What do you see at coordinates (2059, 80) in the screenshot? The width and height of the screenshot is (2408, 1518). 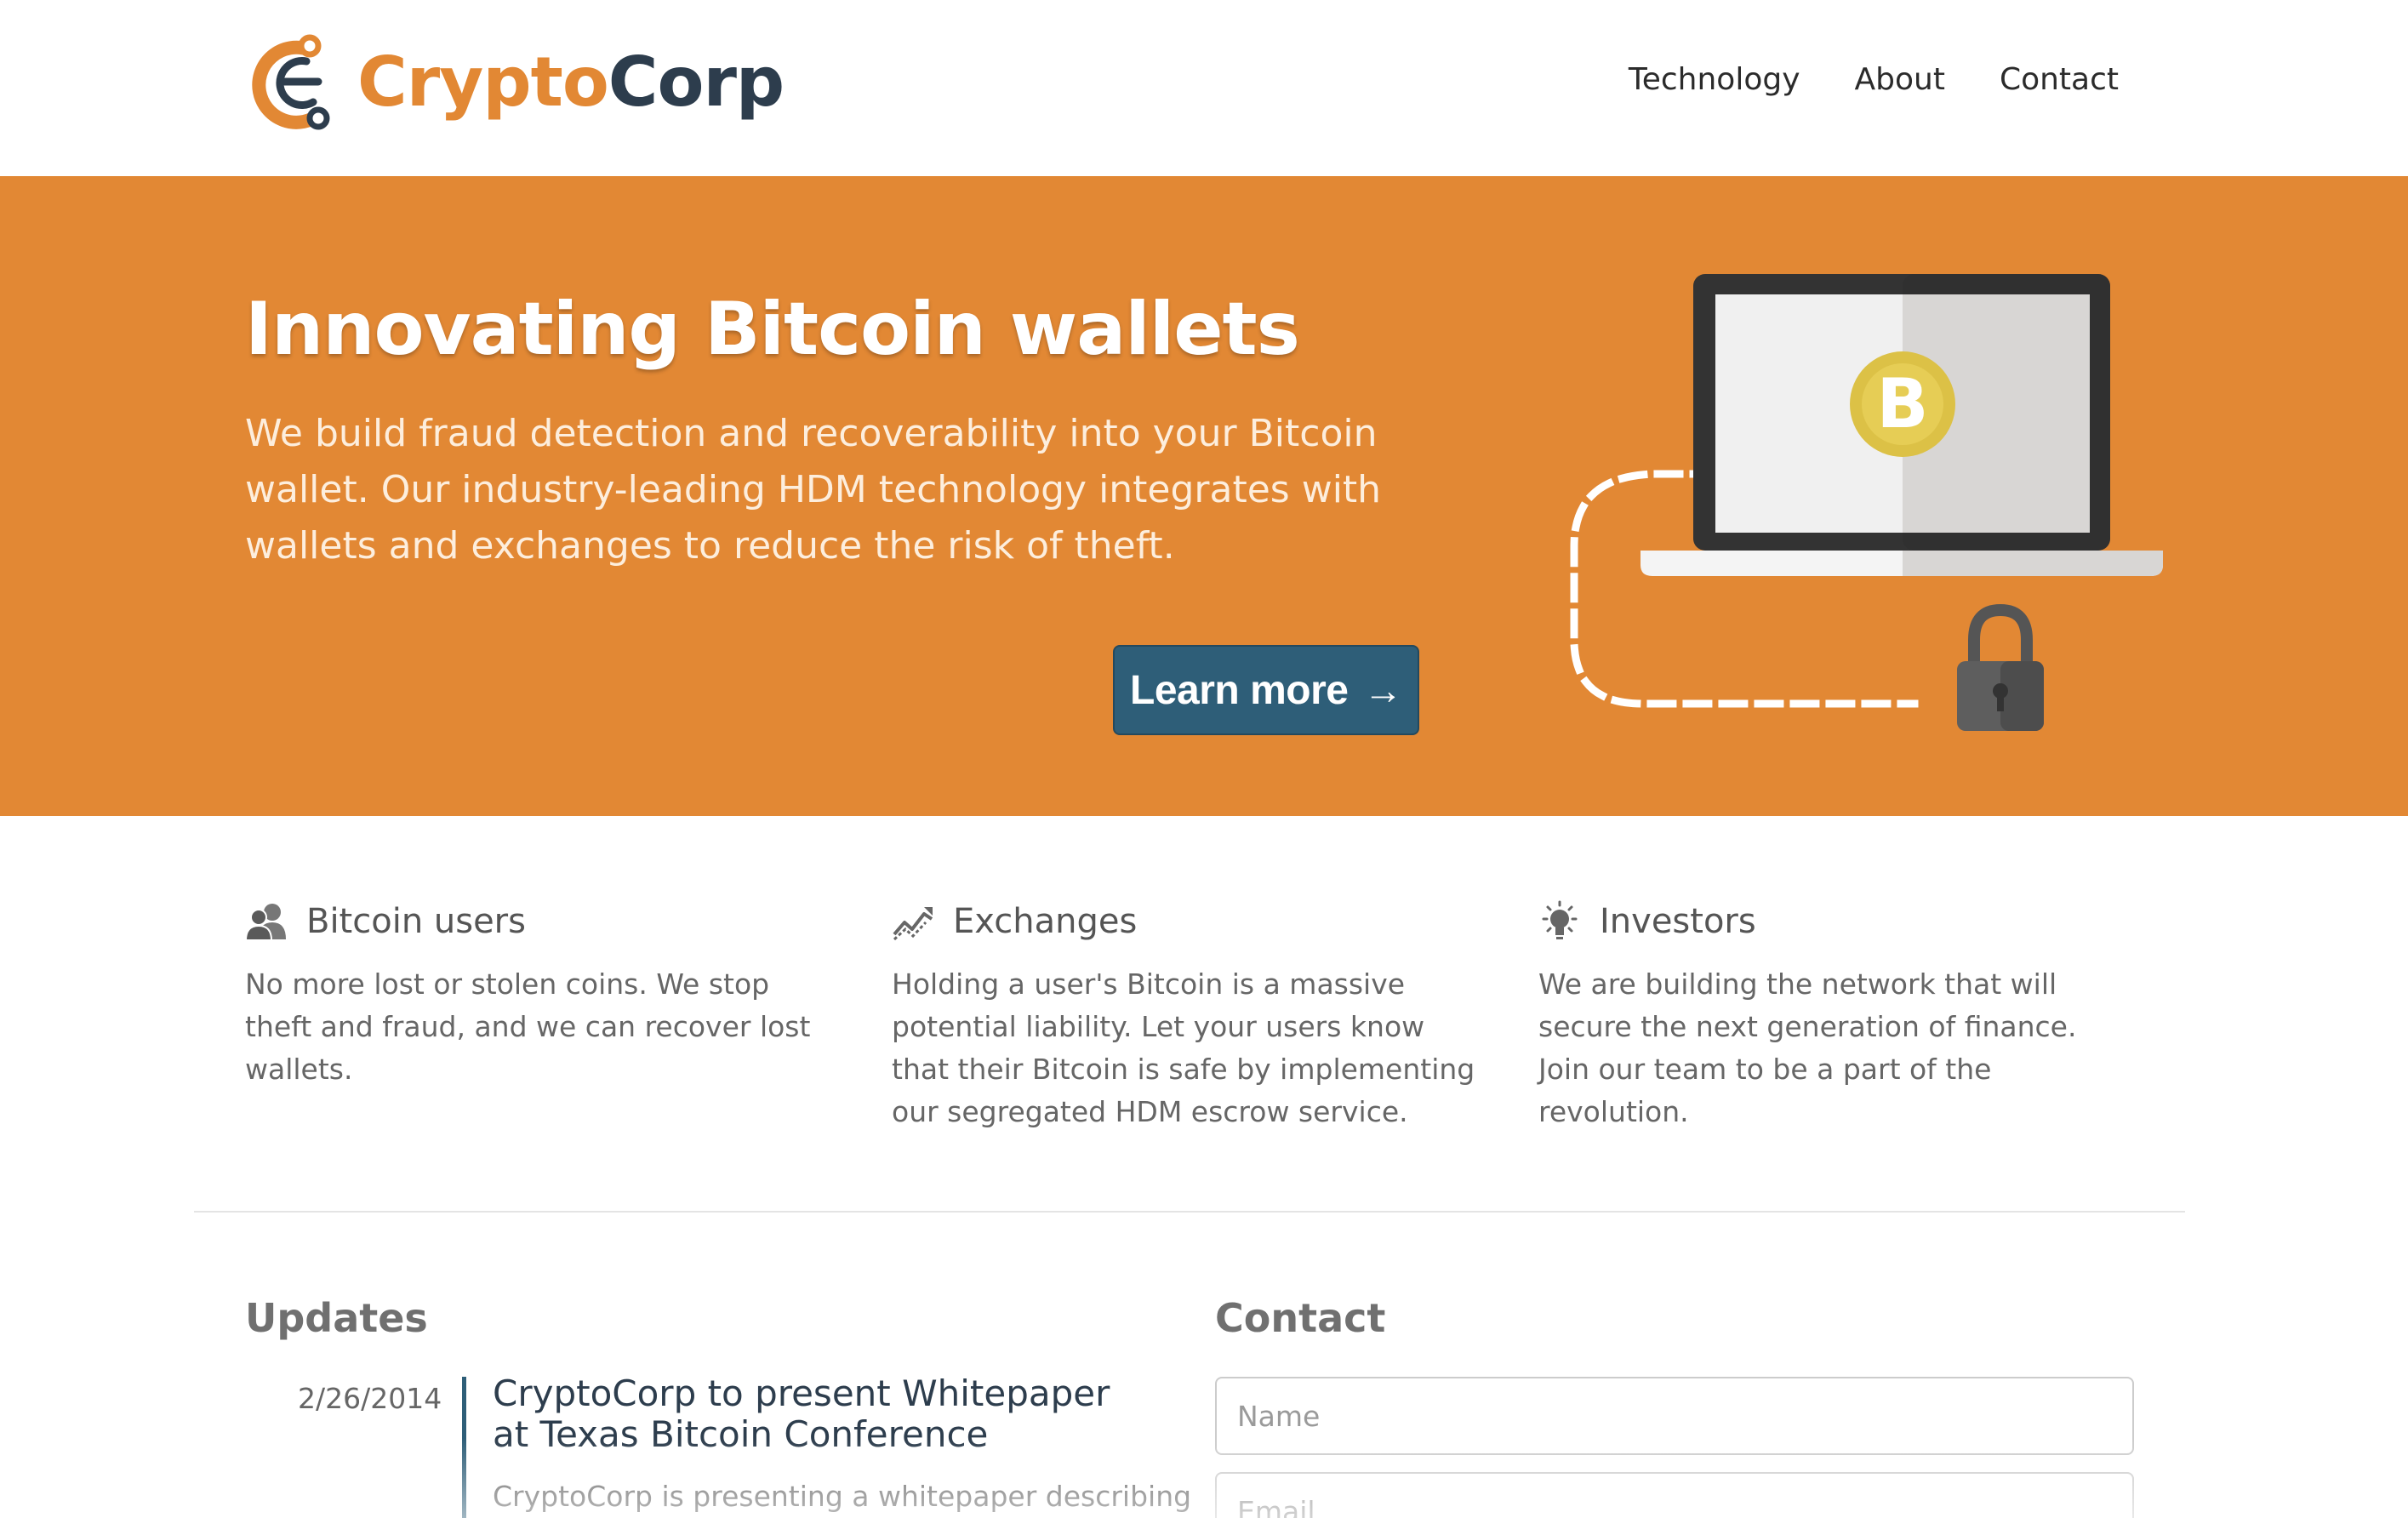 I see `nav-contact: Contact` at bounding box center [2059, 80].